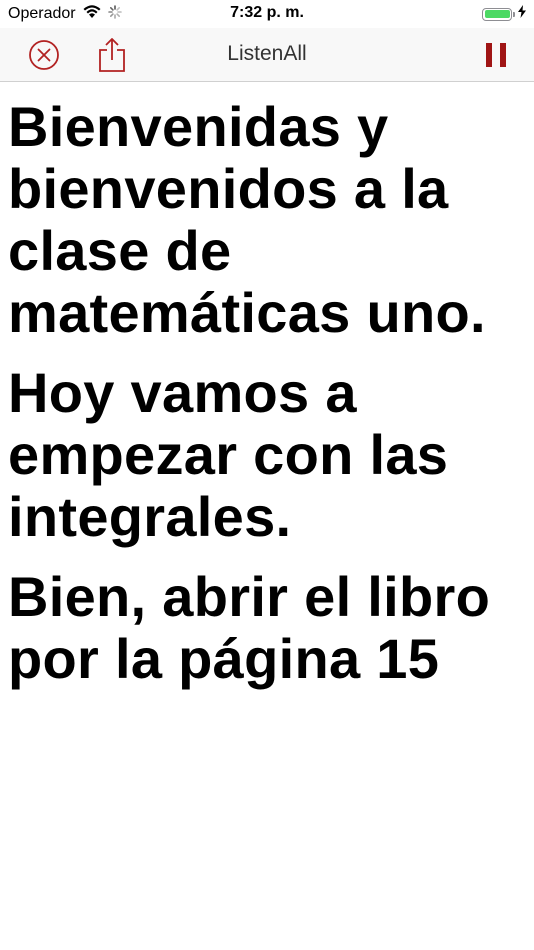  What do you see at coordinates (249, 627) in the screenshot?
I see `transcript-paragraph: Bien, abrir el libro por la página 15` at bounding box center [249, 627].